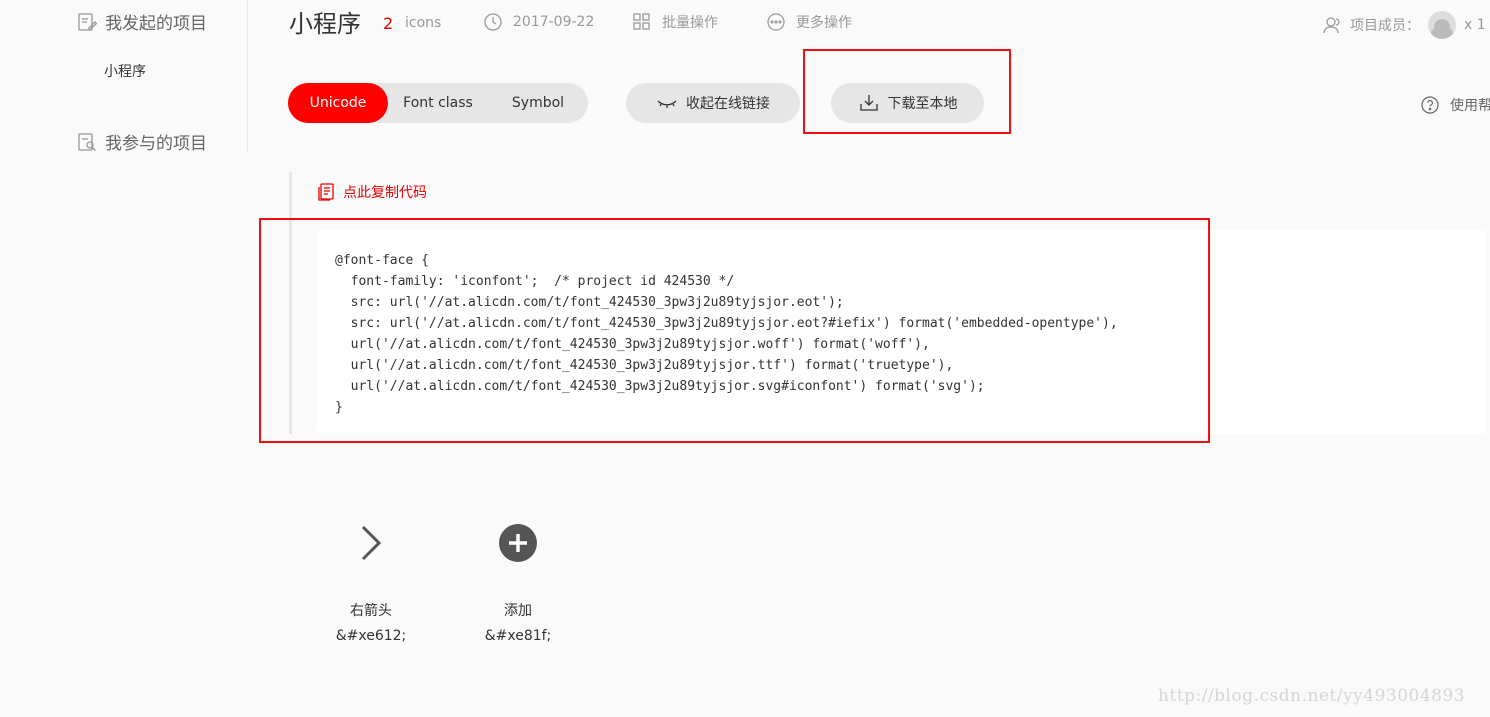  What do you see at coordinates (641, 21) in the screenshot?
I see `grid-icon` at bounding box center [641, 21].